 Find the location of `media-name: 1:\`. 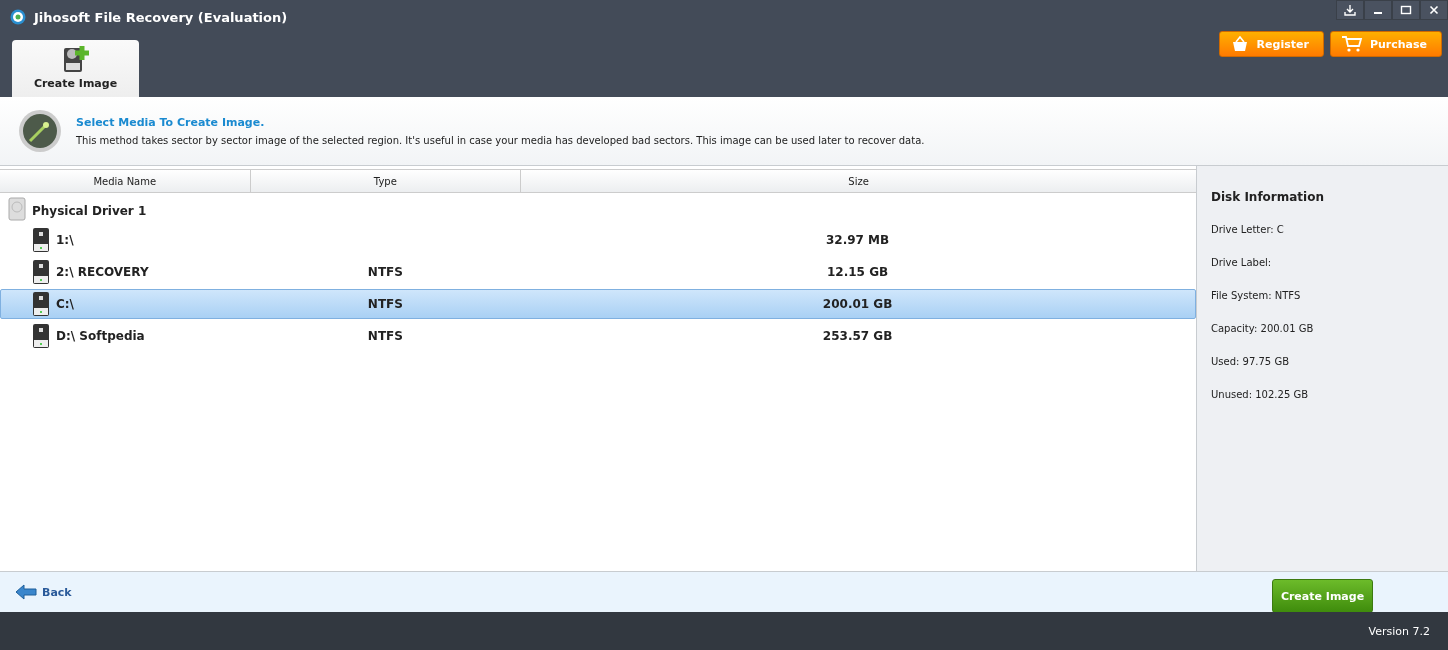

media-name: 1:\ is located at coordinates (65, 240).